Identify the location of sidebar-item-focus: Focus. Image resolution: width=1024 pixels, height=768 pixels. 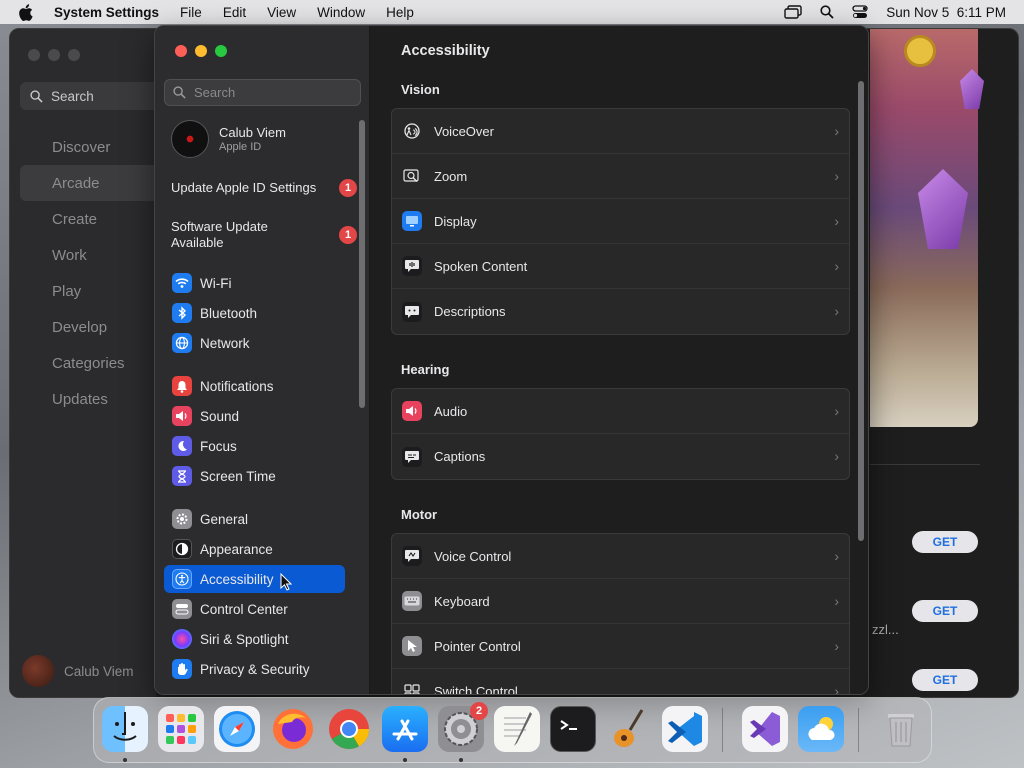
(254, 446).